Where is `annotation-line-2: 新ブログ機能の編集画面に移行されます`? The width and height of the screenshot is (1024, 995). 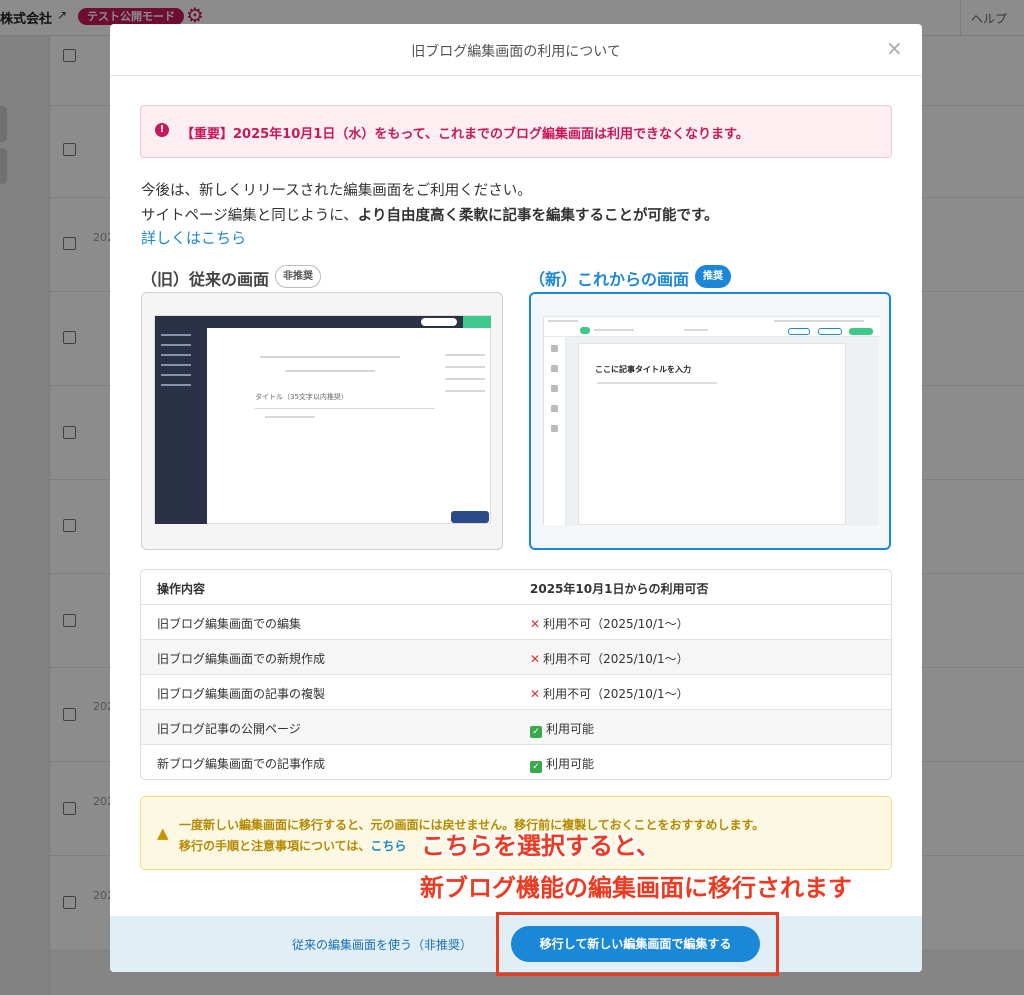 annotation-line-2: 新ブログ機能の編集画面に移行されます is located at coordinates (636, 888).